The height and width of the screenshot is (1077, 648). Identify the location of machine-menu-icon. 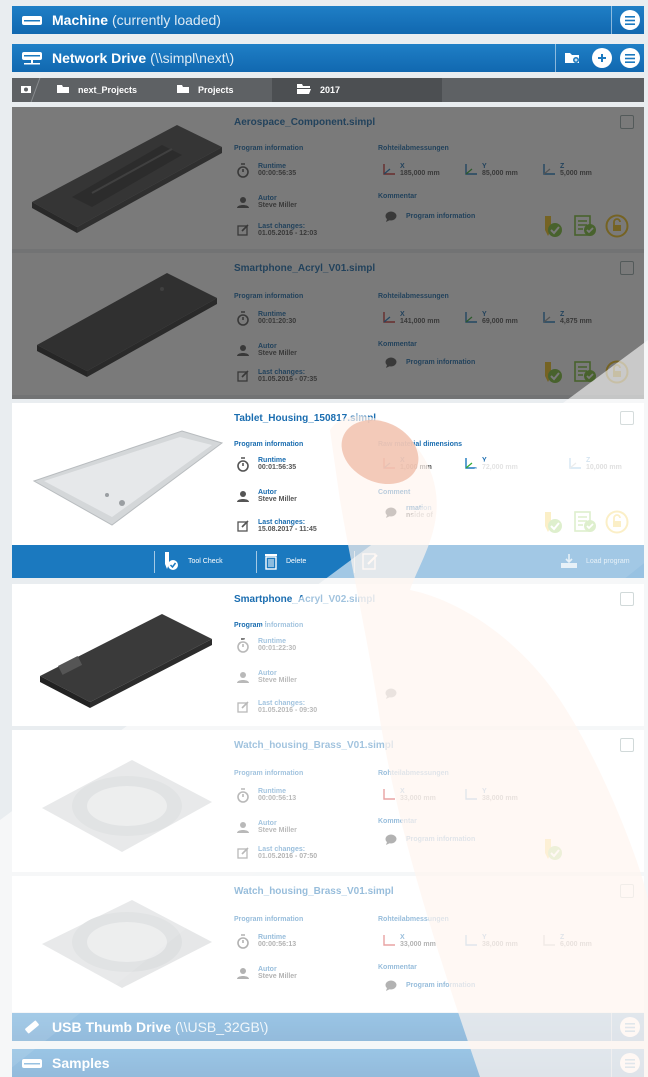
(630, 20).